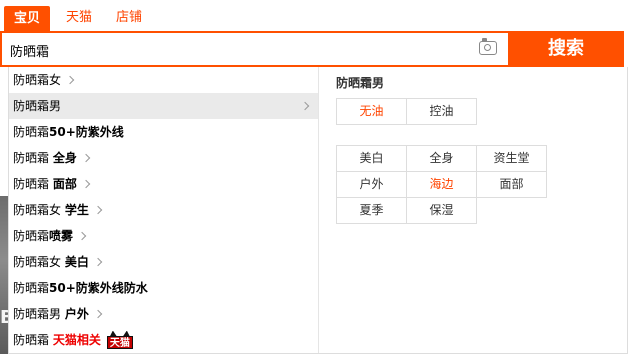 This screenshot has height=354, width=630. What do you see at coordinates (512, 185) in the screenshot?
I see `tag-button: 面部` at bounding box center [512, 185].